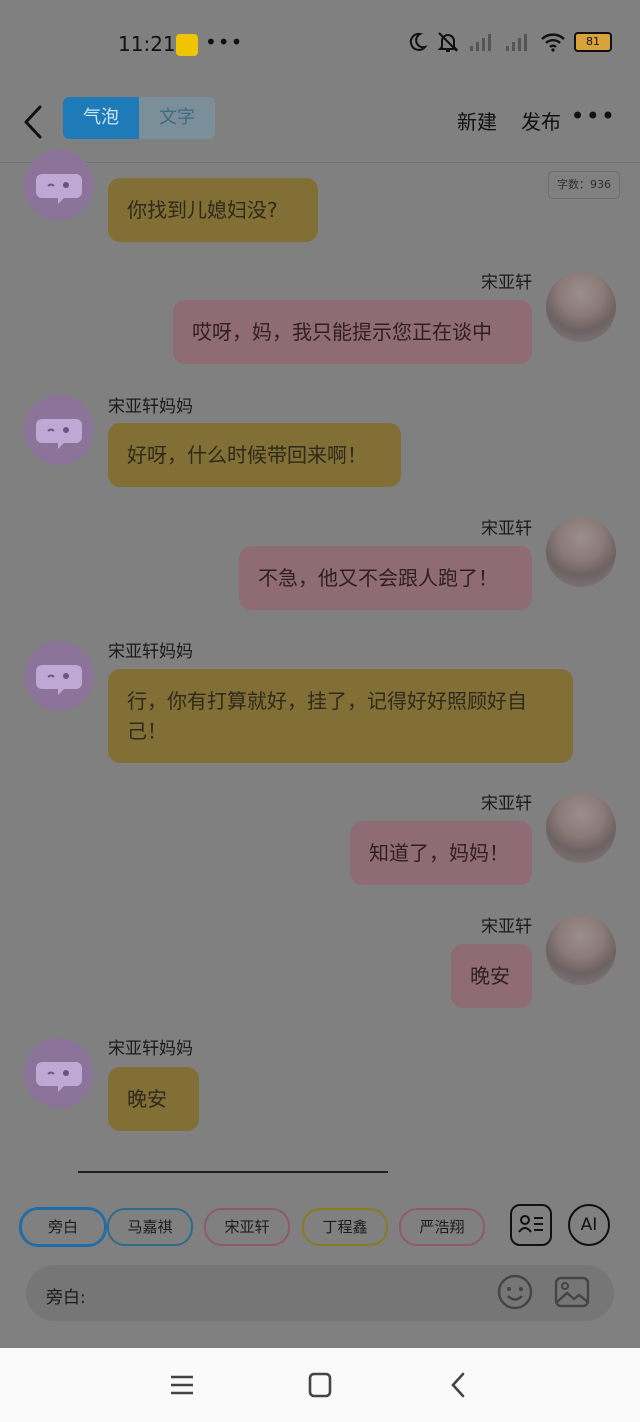 The image size is (640, 1422). I want to click on message-bubble-right: 哎呀，妈，我只能提示您正在谈中, so click(352, 332).